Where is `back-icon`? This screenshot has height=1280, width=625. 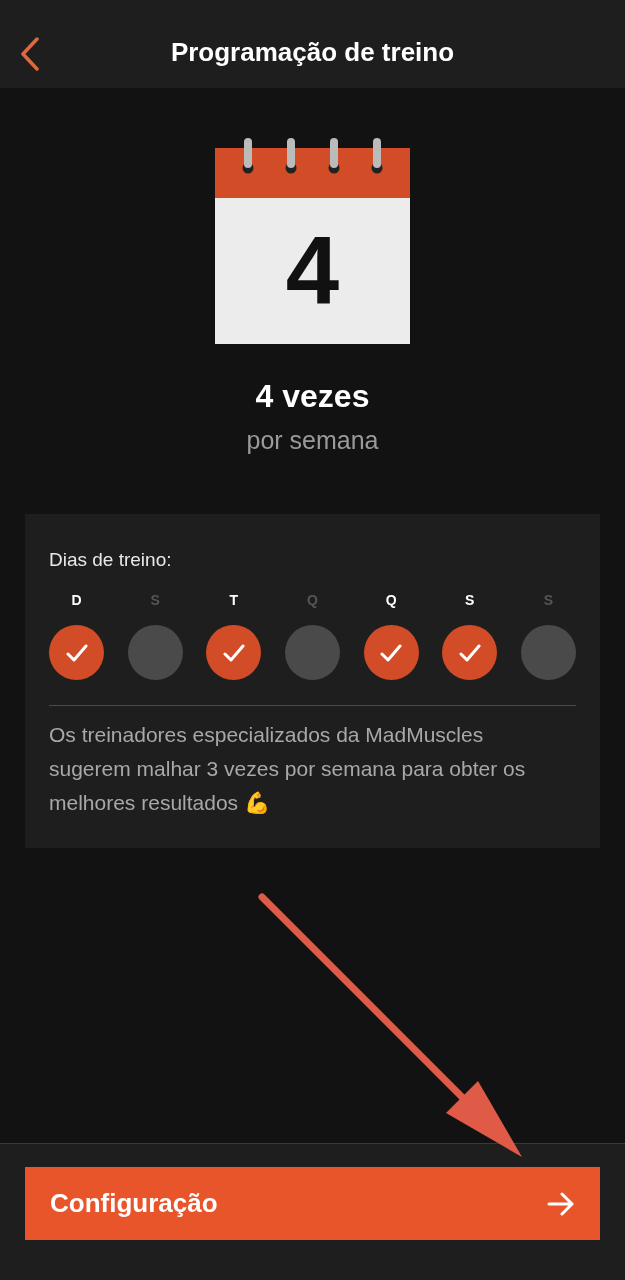 back-icon is located at coordinates (30, 54).